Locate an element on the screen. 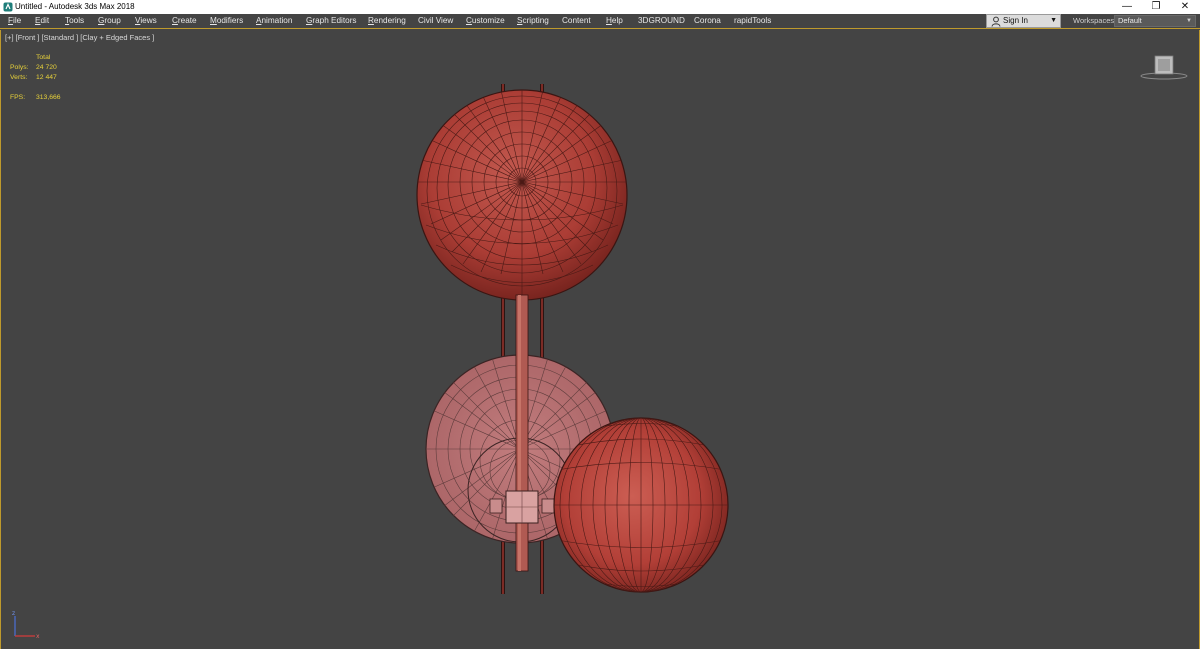 Image resolution: width=1200 pixels, height=649 pixels. menu-modifiers: Modifiers is located at coordinates (226, 21).